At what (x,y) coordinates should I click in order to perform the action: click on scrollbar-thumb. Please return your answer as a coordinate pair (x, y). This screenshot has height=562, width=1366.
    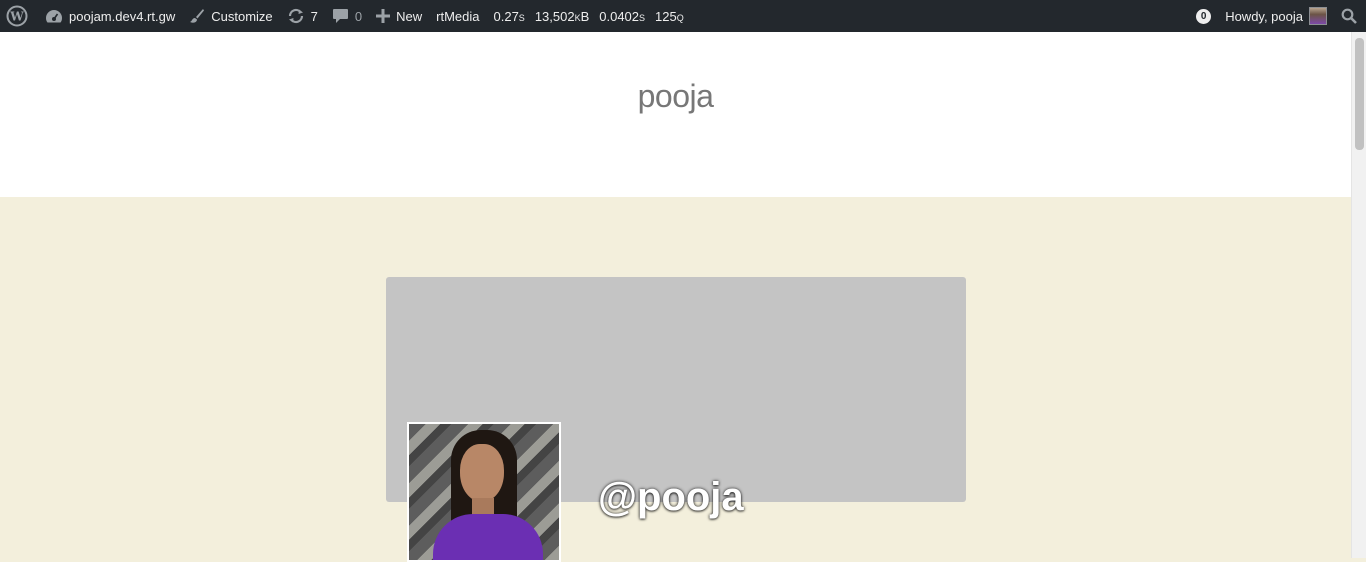
    Looking at the image, I should click on (1359, 94).